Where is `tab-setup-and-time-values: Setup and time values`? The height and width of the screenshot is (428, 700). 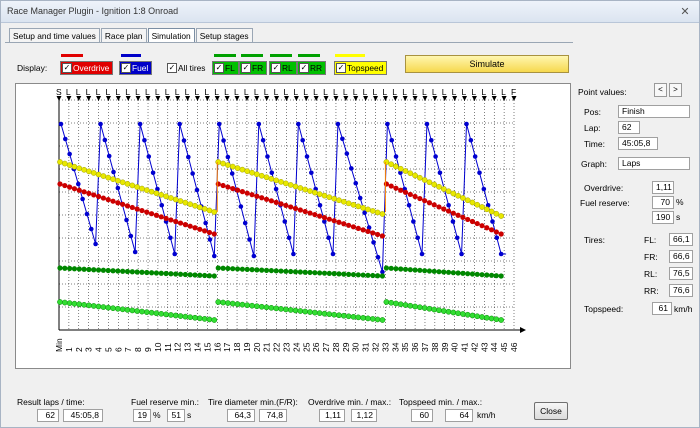
tab-setup-and-time-values: Setup and time values is located at coordinates (54, 35).